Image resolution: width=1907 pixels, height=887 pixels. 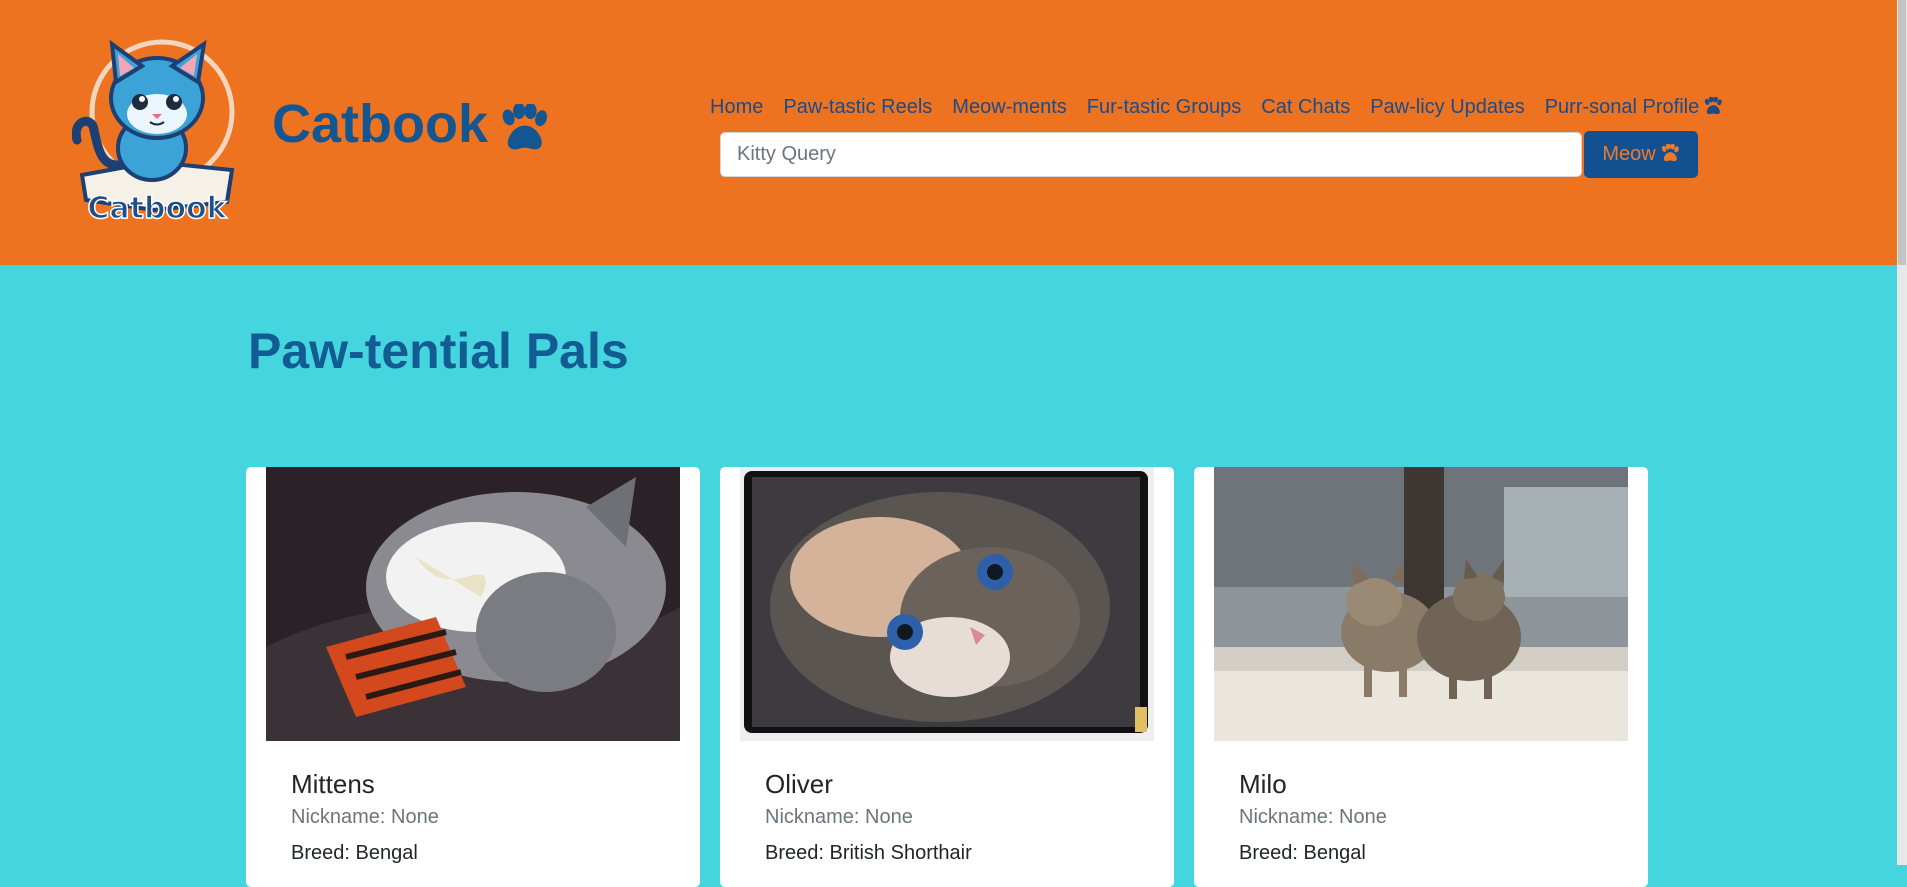 I want to click on search-button: Meow, so click(x=1641, y=154).